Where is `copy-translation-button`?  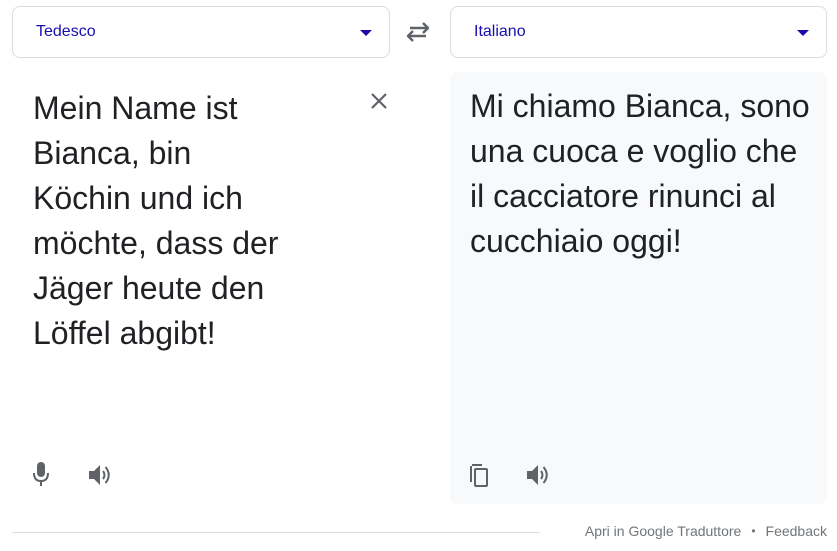
copy-translation-button is located at coordinates (479, 475).